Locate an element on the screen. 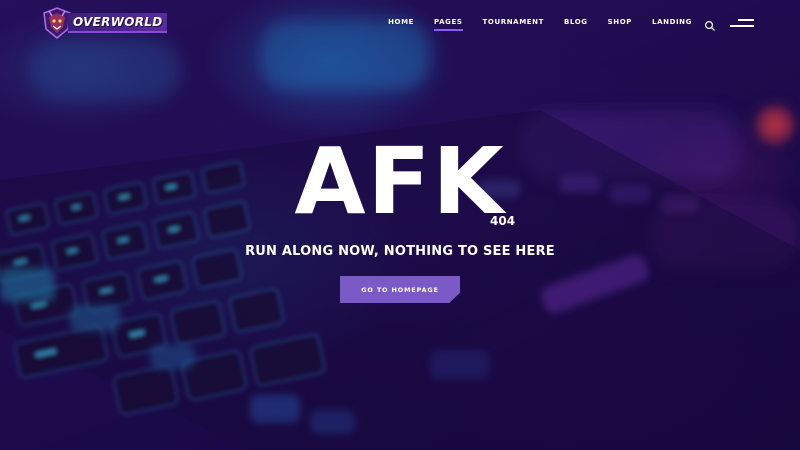 Image resolution: width=800 pixels, height=450 pixels. nav-item-landing: LANDING is located at coordinates (672, 24).